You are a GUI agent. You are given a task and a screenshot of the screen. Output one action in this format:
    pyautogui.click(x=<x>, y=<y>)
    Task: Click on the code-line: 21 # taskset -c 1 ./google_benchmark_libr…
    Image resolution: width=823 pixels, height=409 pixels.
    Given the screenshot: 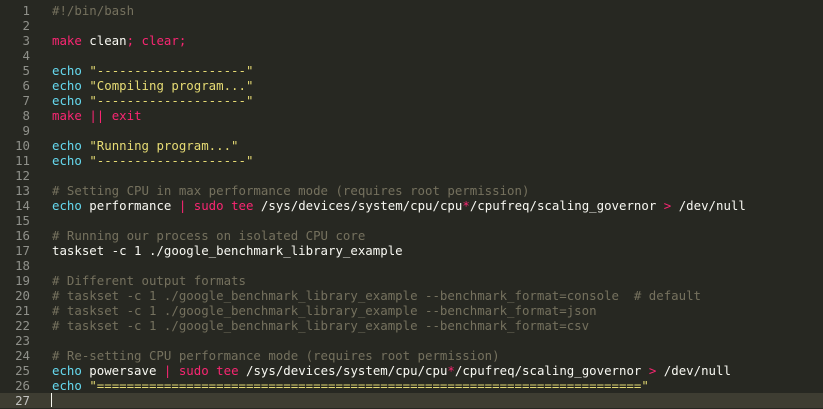 What is the action you would take?
    pyautogui.click(x=411, y=310)
    